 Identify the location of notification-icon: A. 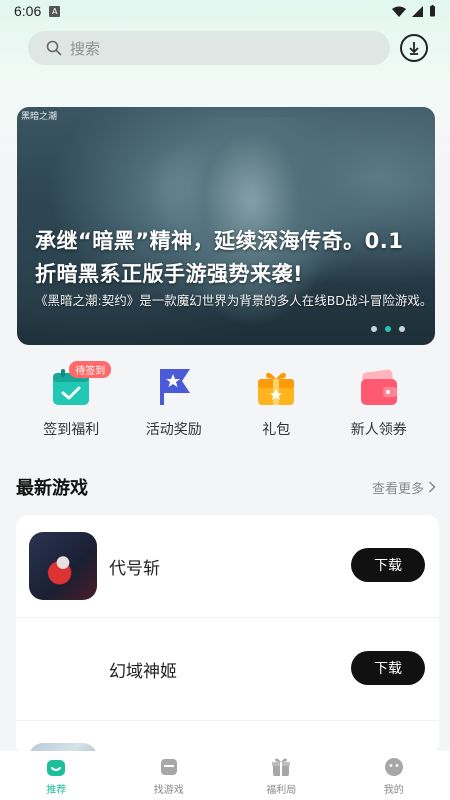
(55, 11).